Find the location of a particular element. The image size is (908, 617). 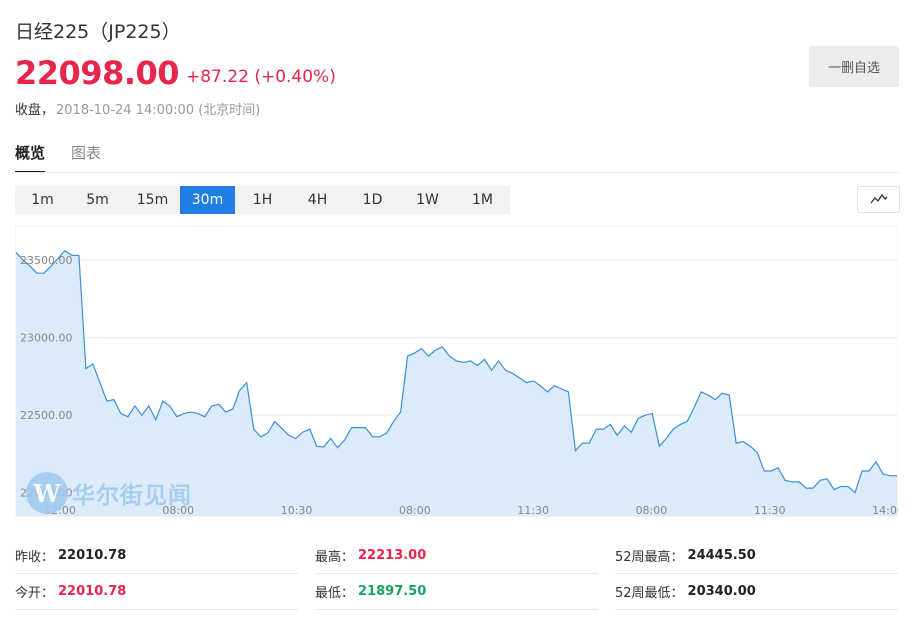

status-timestamp: 2018-10-24 14:00:00 (北京时间) is located at coordinates (158, 110).